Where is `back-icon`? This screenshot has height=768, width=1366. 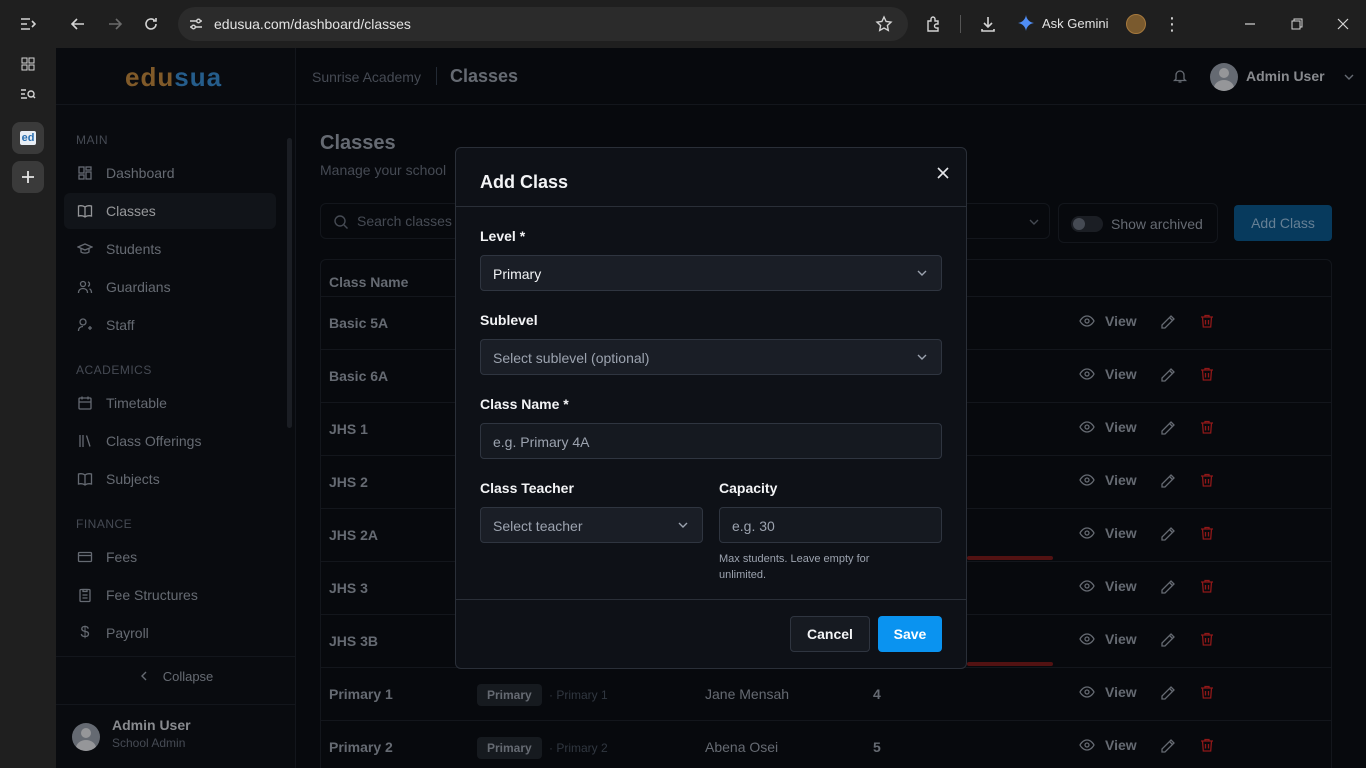 back-icon is located at coordinates (78, 24).